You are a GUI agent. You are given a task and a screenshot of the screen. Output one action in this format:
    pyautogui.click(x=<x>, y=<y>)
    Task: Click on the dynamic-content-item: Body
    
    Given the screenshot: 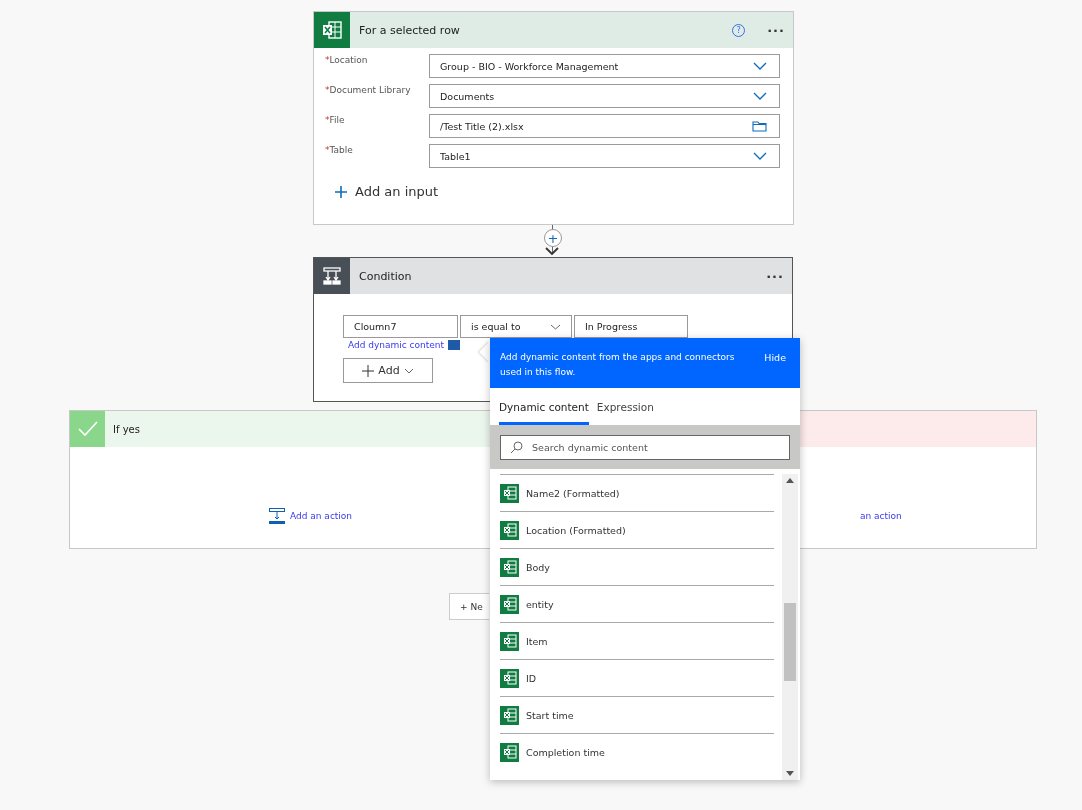 What is the action you would take?
    pyautogui.click(x=637, y=566)
    